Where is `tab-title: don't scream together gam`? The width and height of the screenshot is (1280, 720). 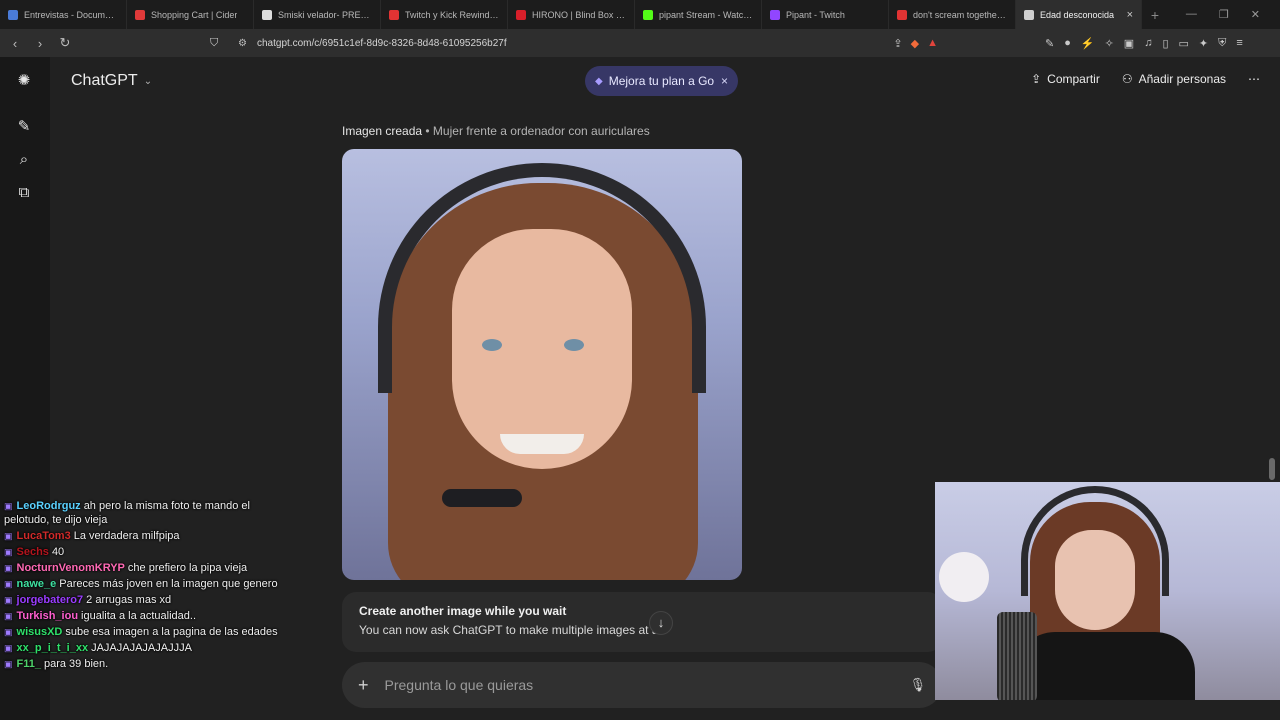 tab-title: don't scream together gam is located at coordinates (960, 14).